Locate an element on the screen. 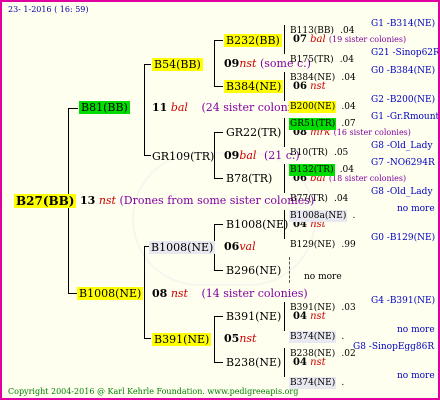 The width and height of the screenshot is (440, 400). leaf-code: B374(NE) is located at coordinates (313, 337).